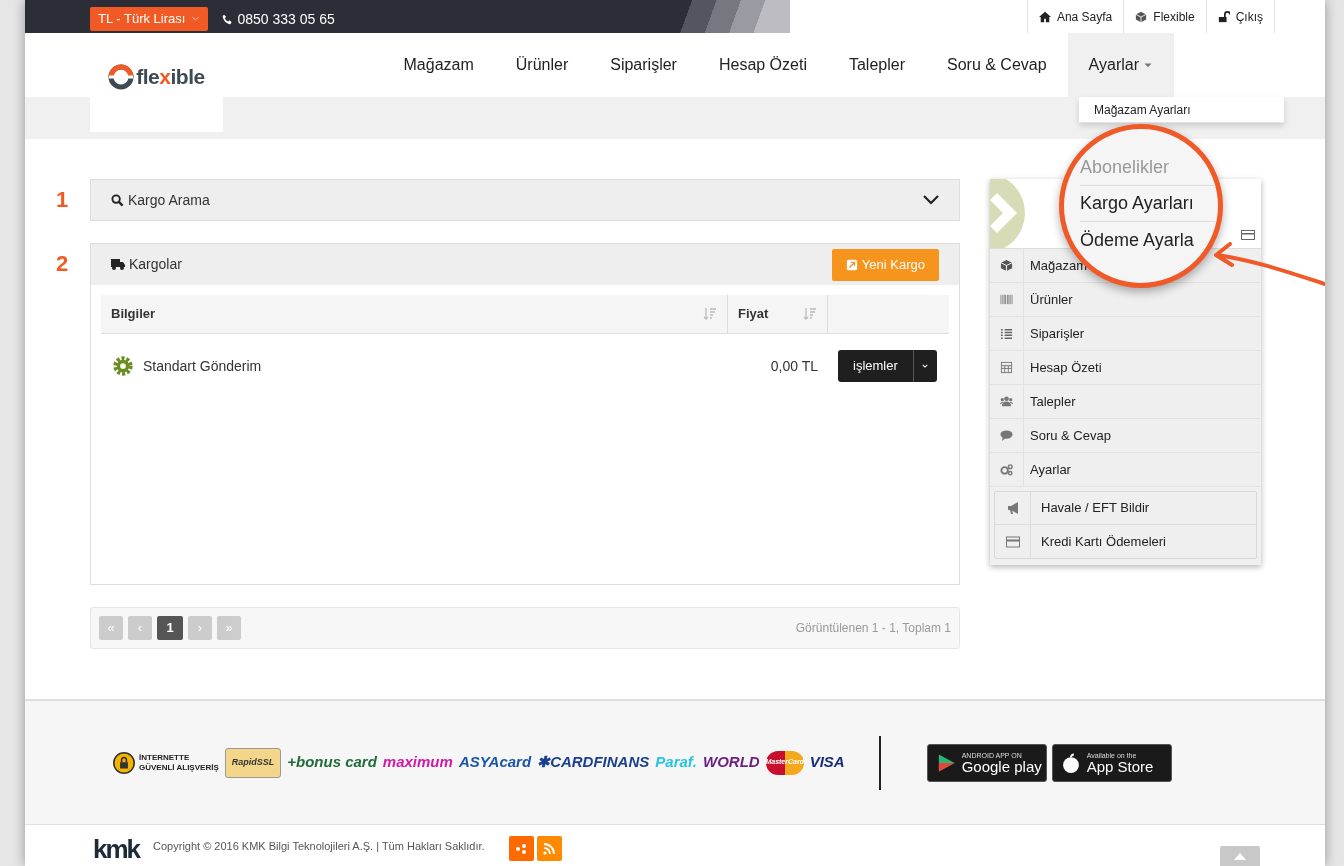 This screenshot has height=866, width=1344. I want to click on sidebar-item: Siparişler, so click(1125, 334).